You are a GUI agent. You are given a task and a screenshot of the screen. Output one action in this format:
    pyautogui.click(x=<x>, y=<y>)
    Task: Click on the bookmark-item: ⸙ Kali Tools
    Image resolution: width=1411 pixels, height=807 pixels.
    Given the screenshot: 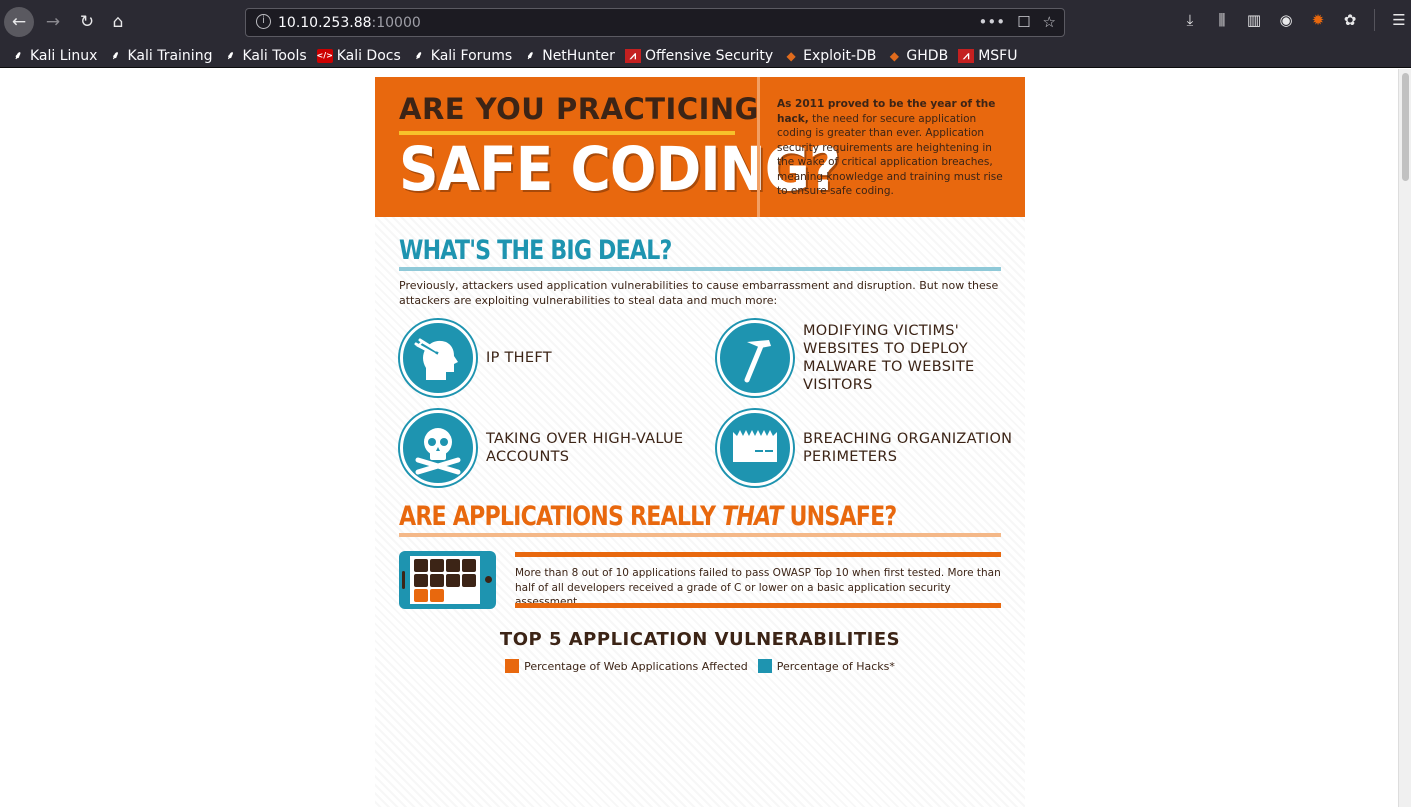 What is the action you would take?
    pyautogui.click(x=264, y=56)
    